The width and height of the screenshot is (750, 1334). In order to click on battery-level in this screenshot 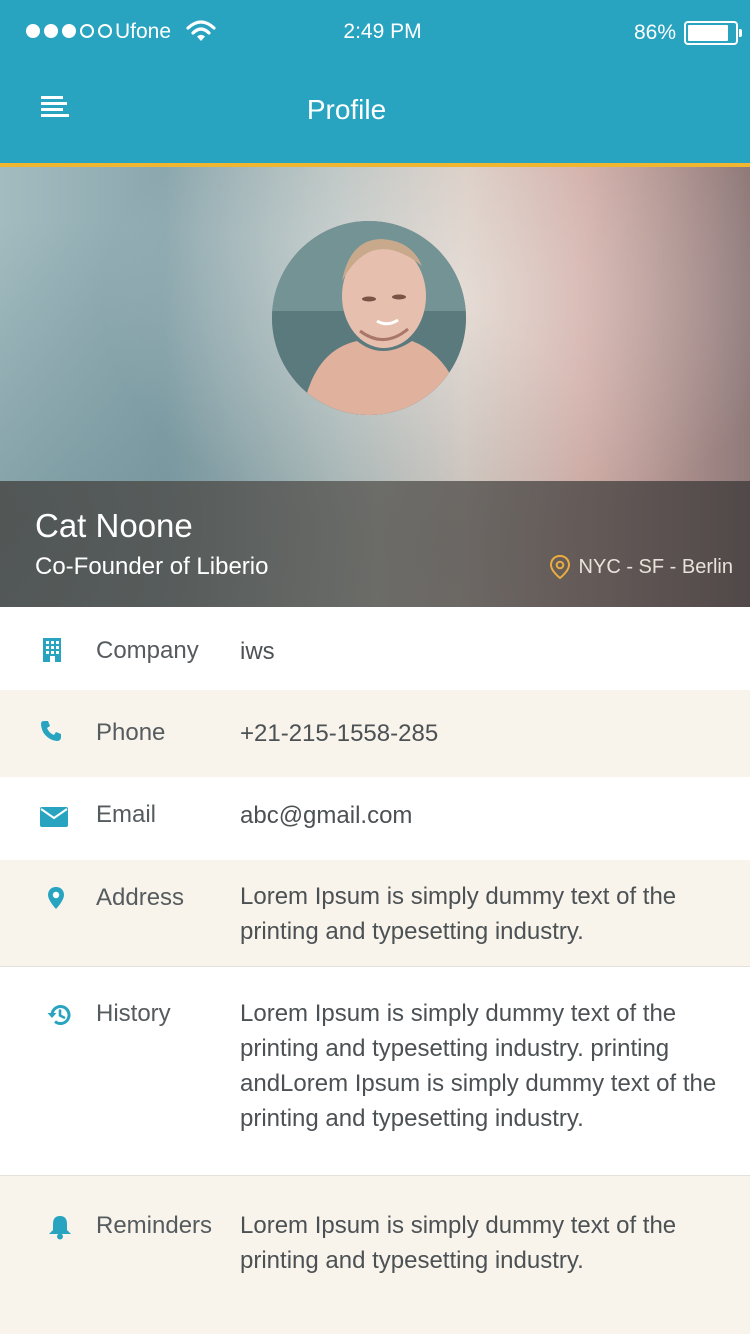, I will do `click(708, 33)`.